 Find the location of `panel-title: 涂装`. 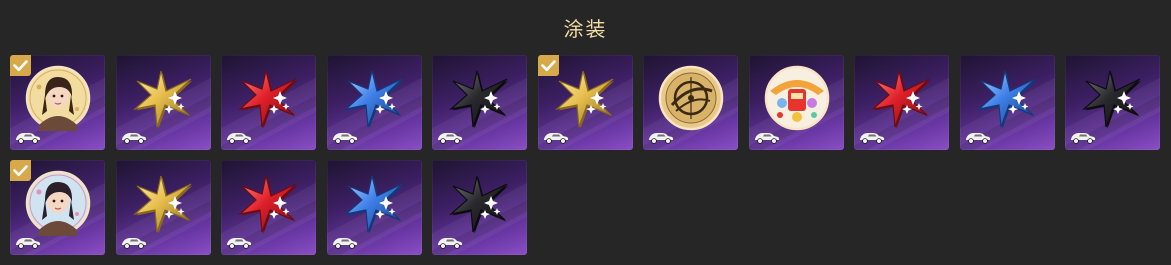

panel-title: 涂装 is located at coordinates (585, 29).